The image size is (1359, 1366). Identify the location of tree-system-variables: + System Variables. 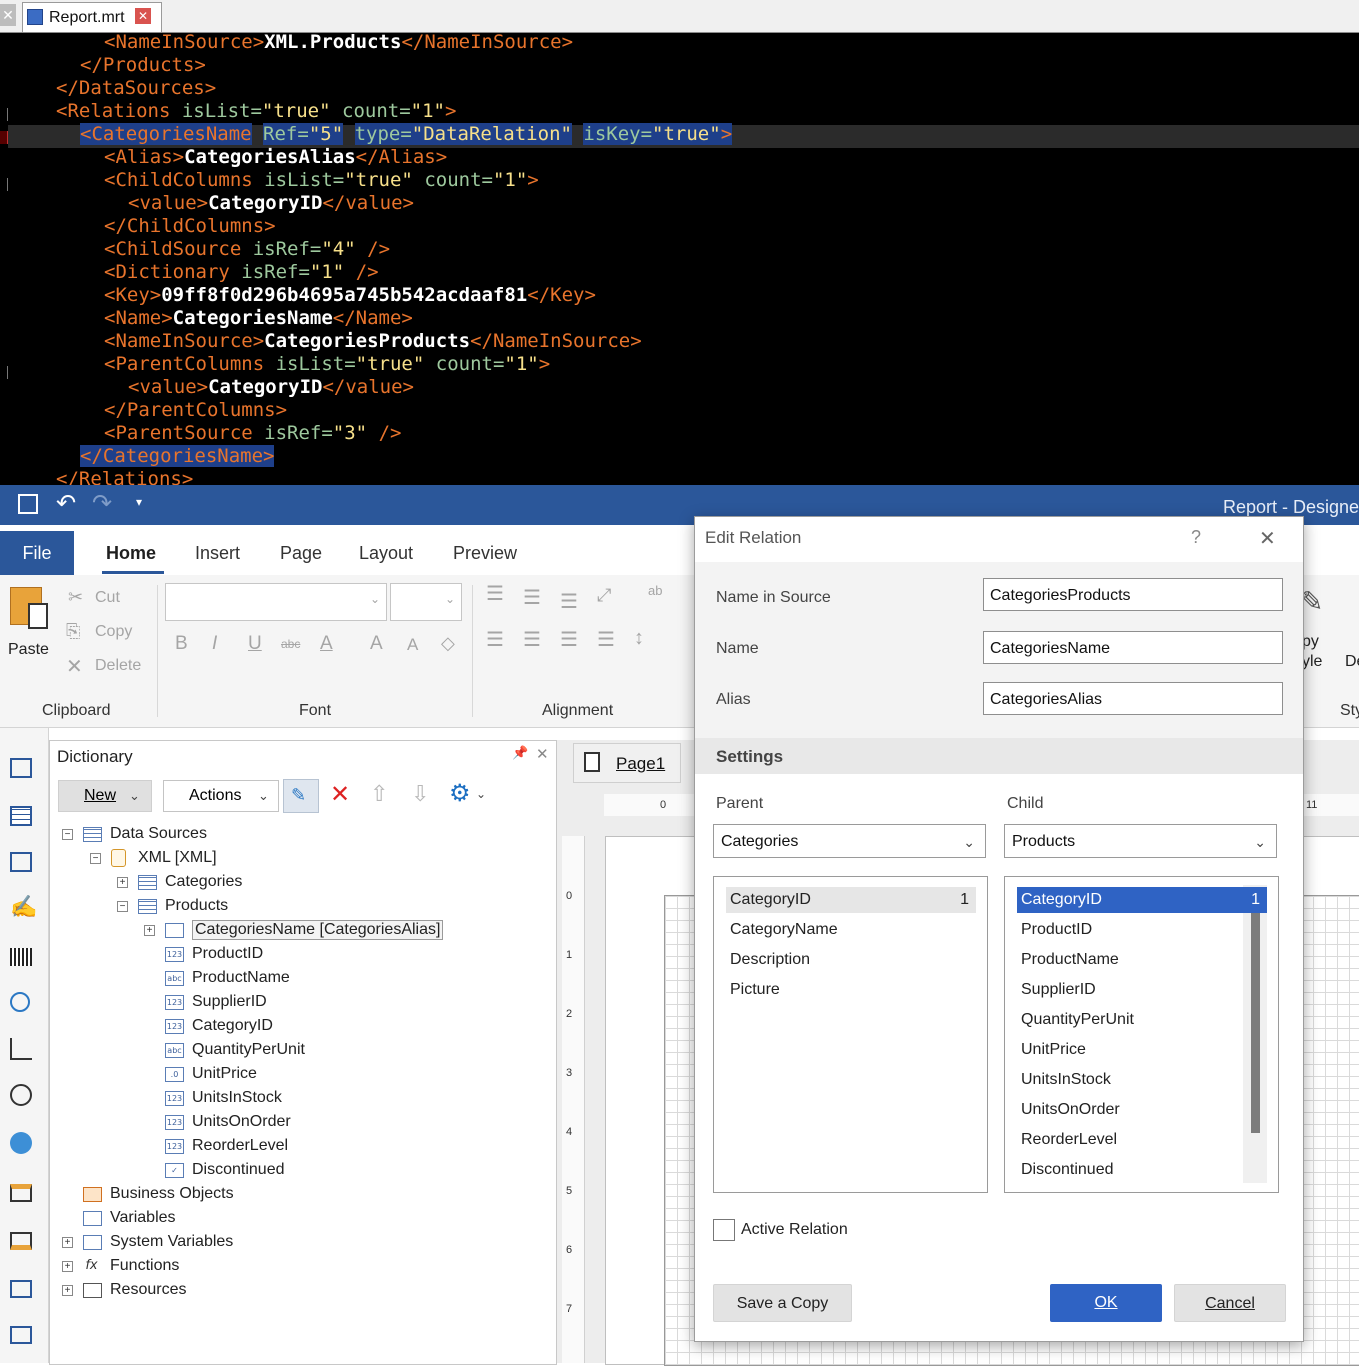
(300, 1243).